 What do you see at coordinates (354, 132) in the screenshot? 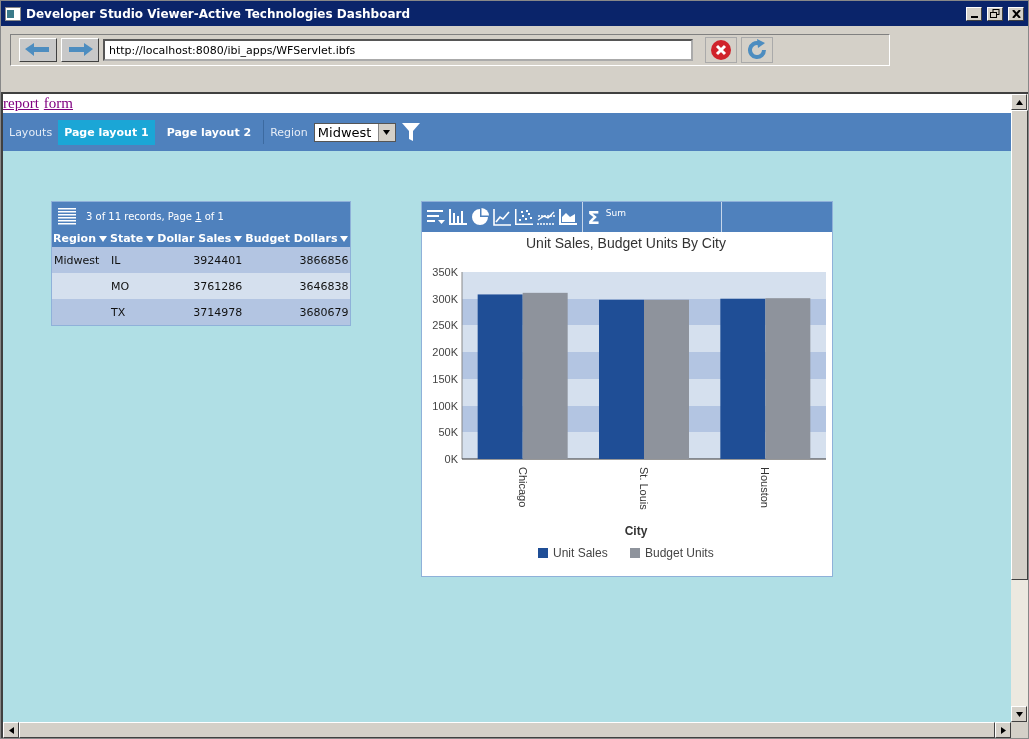
I see `region-dropdown: Midwest` at bounding box center [354, 132].